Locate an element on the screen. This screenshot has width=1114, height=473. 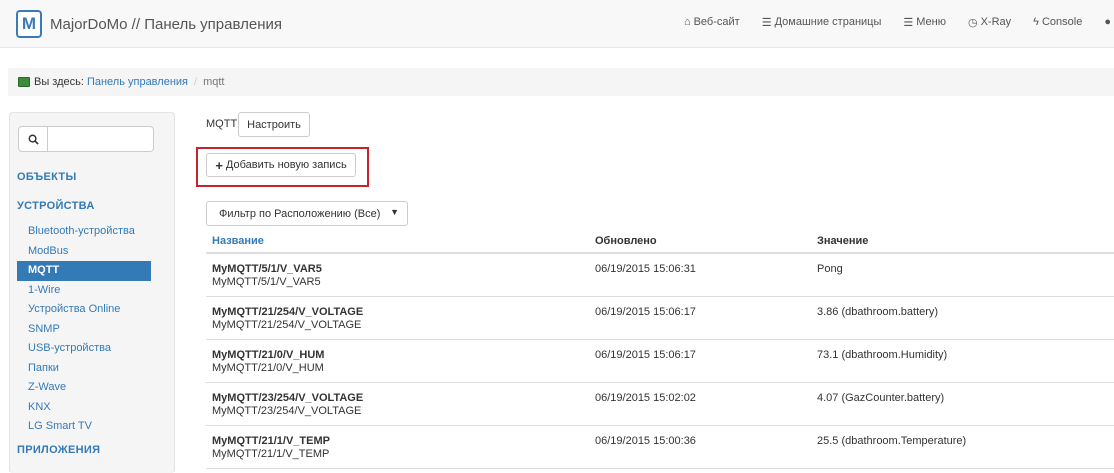
record-path: MyMQTT/23/254/V_VOLTAGE is located at coordinates (287, 411).